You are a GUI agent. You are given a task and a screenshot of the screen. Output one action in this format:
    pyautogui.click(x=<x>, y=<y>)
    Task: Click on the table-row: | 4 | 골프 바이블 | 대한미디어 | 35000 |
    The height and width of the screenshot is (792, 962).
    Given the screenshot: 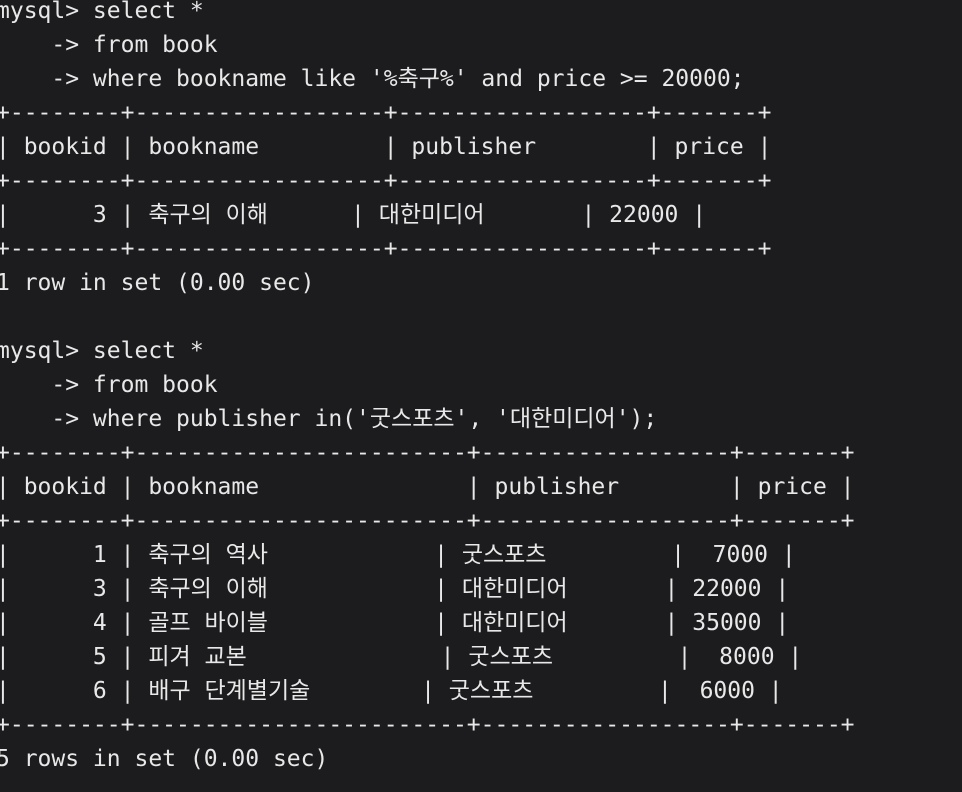 What is the action you would take?
    pyautogui.click(x=395, y=623)
    